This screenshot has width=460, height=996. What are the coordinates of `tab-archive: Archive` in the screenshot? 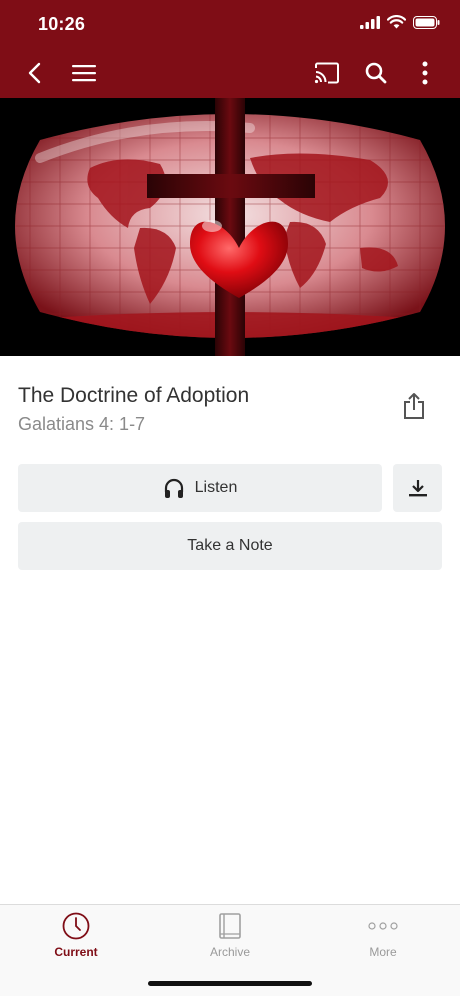 It's located at (230, 937).